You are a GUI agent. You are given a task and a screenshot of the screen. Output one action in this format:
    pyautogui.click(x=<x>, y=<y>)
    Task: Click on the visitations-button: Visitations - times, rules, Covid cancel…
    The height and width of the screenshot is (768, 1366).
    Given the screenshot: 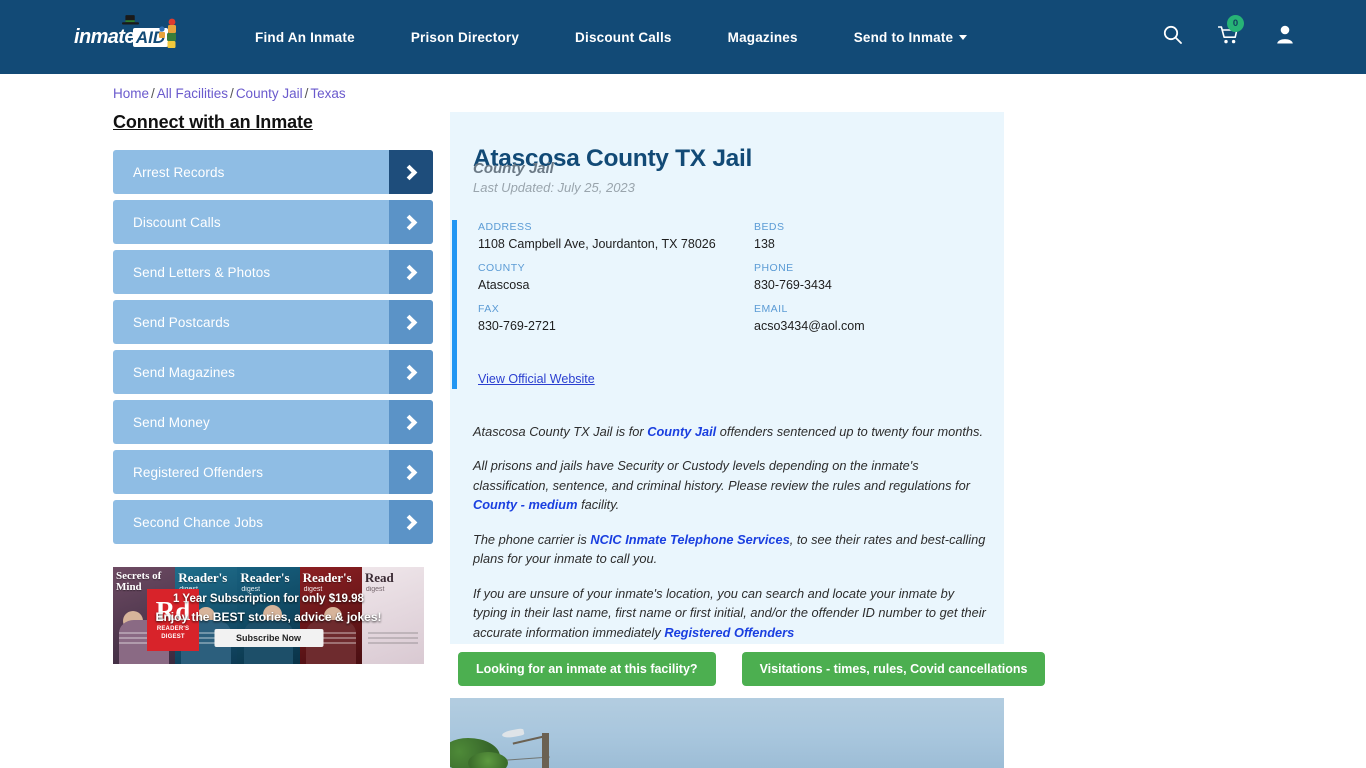 What is the action you would take?
    pyautogui.click(x=893, y=669)
    